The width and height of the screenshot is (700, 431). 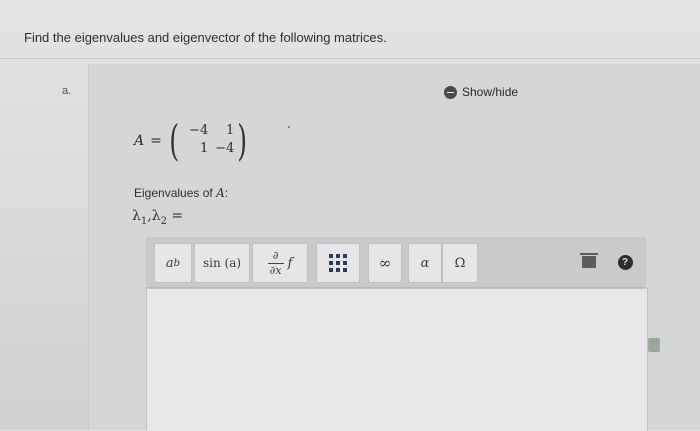 I want to click on trash-icon, so click(x=589, y=260).